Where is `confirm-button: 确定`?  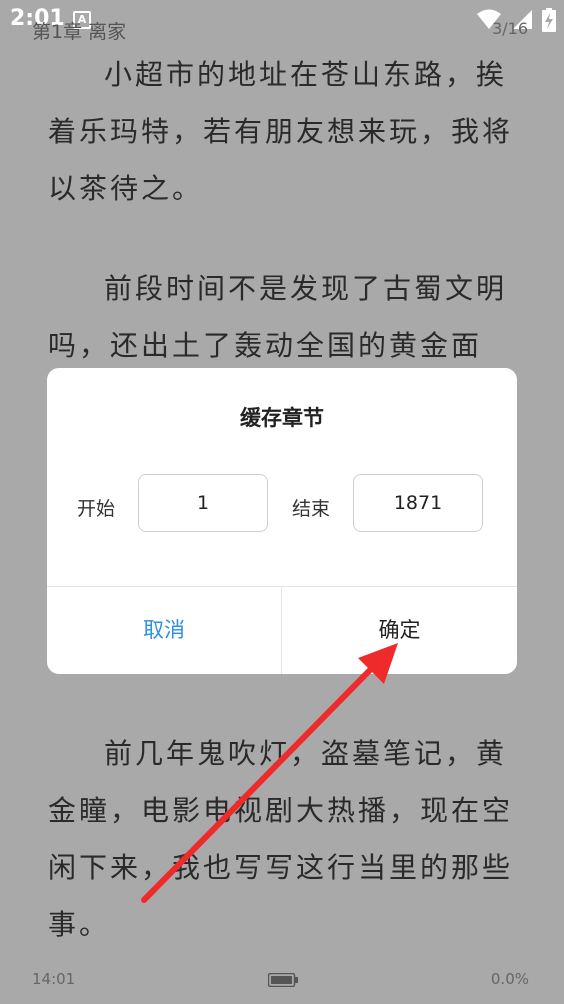 confirm-button: 确定 is located at coordinates (399, 630).